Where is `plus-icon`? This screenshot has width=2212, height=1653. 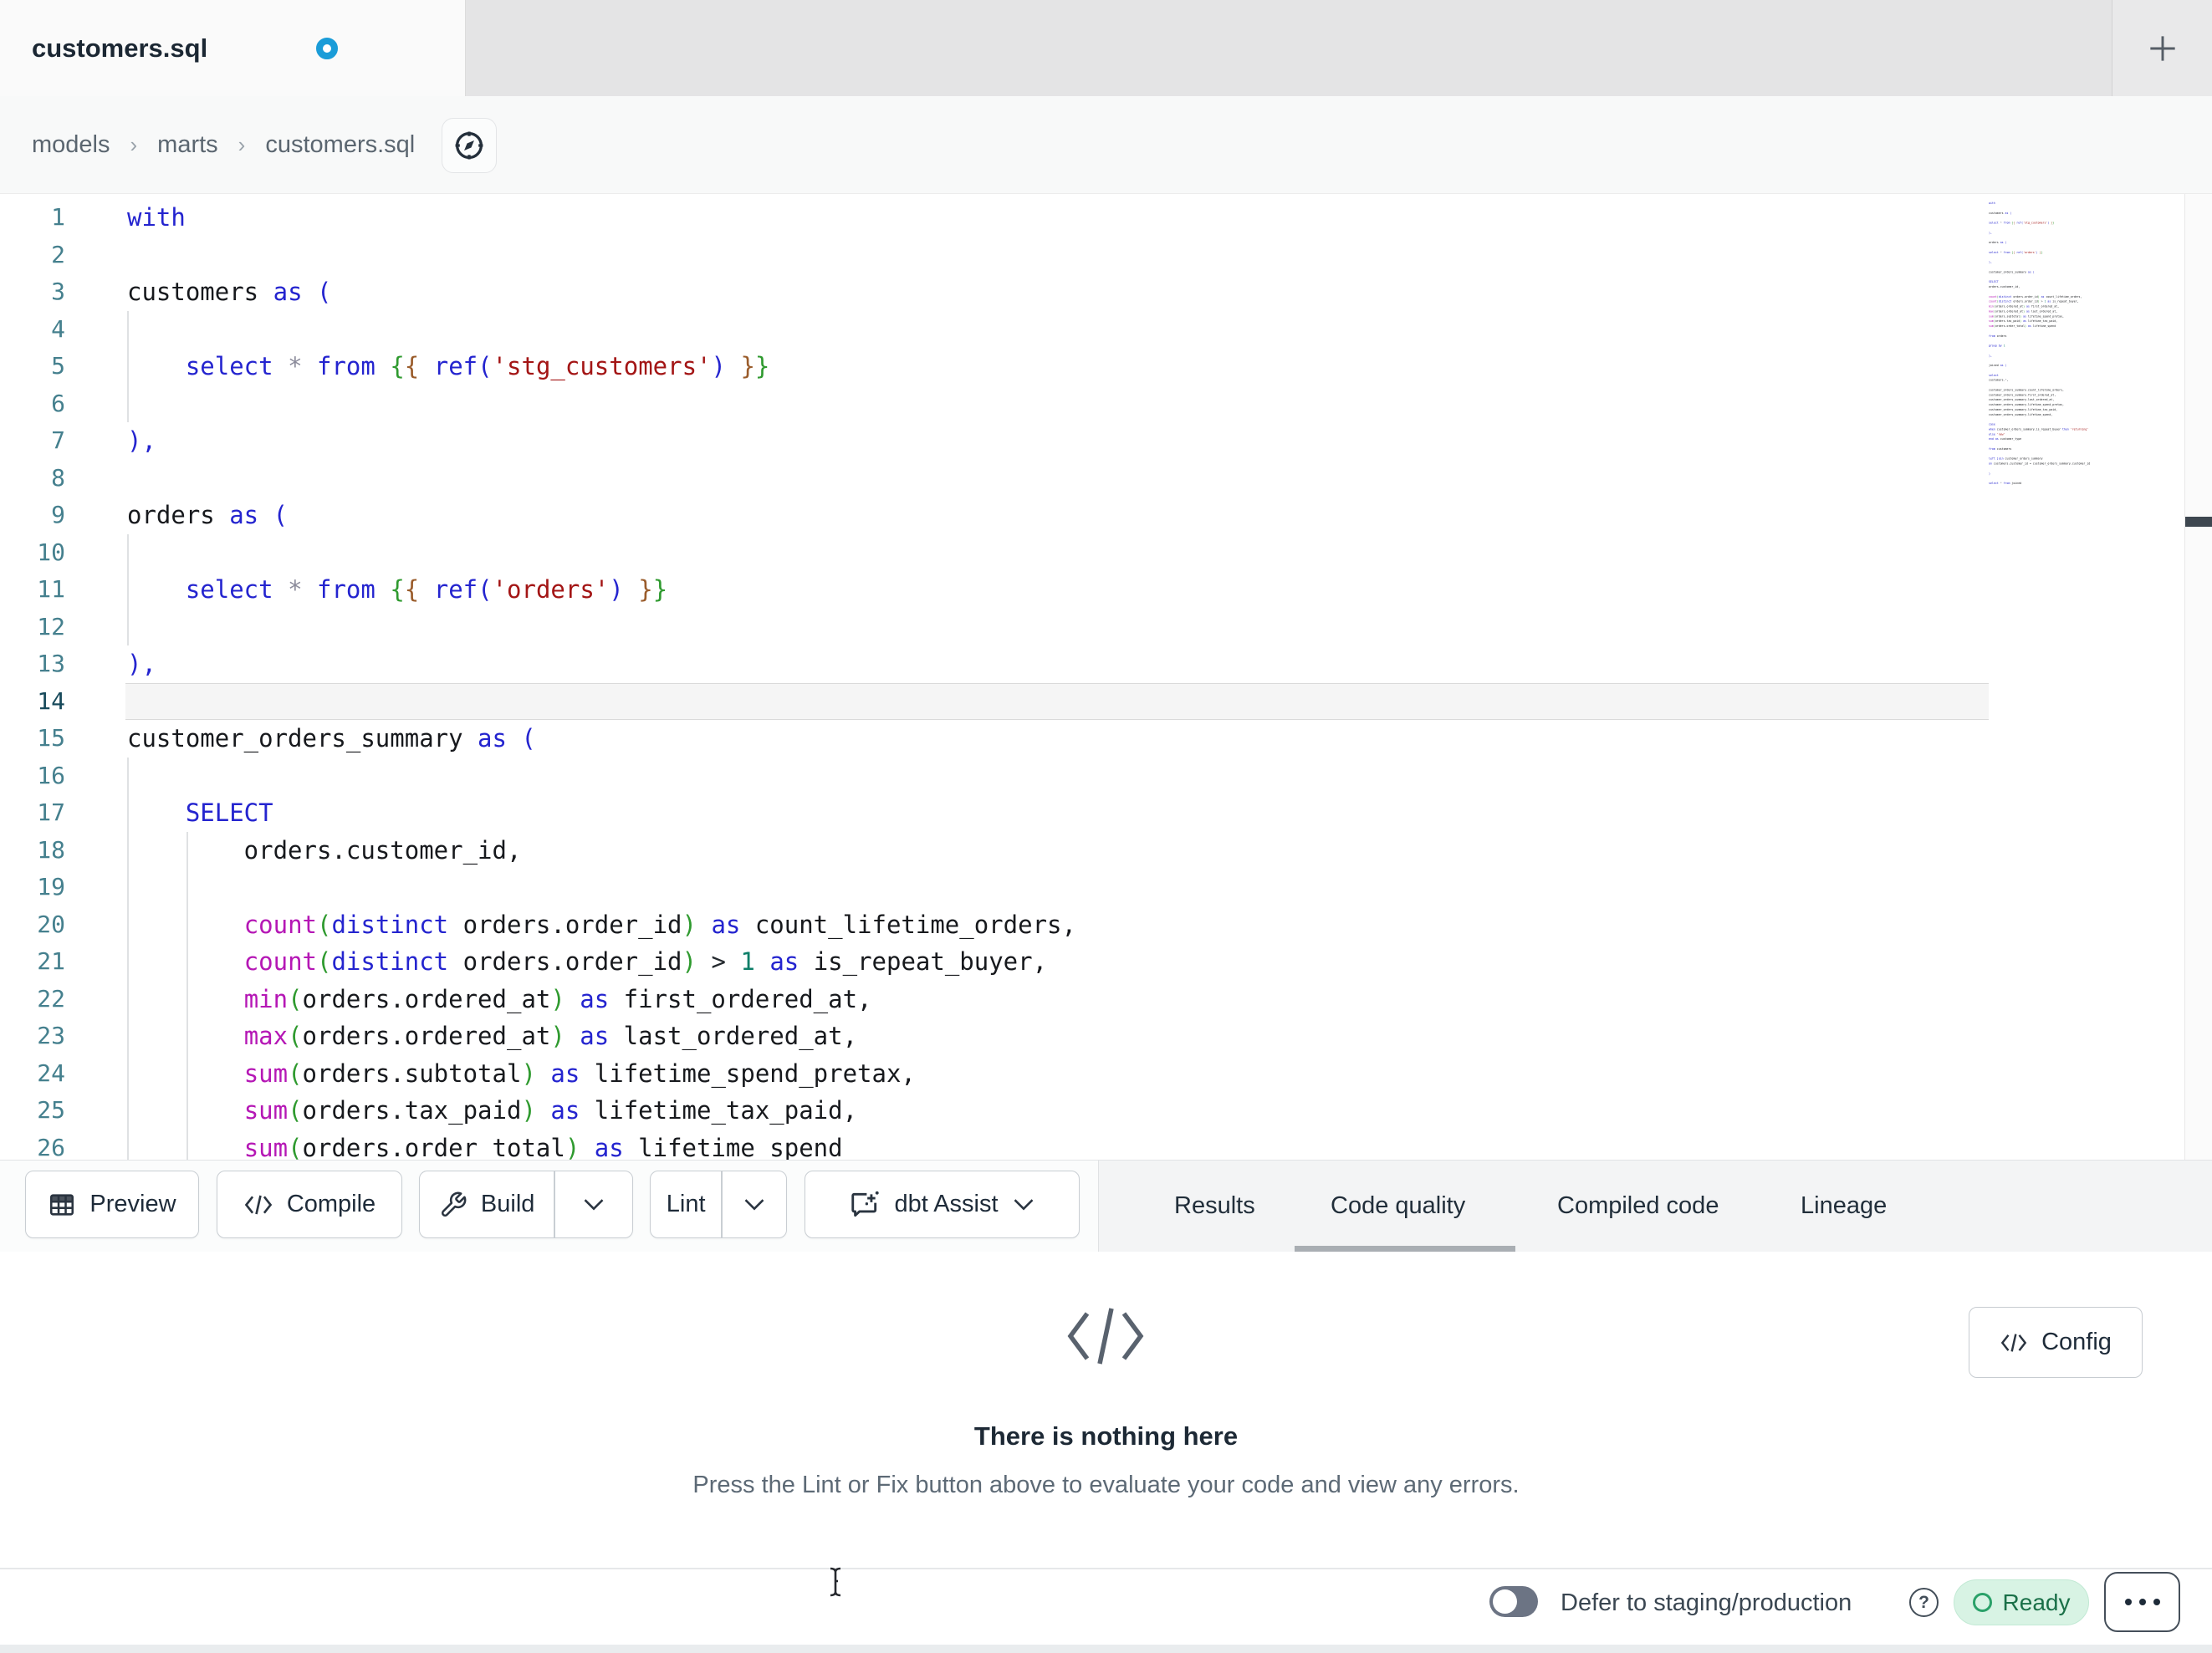
plus-icon is located at coordinates (2162, 48).